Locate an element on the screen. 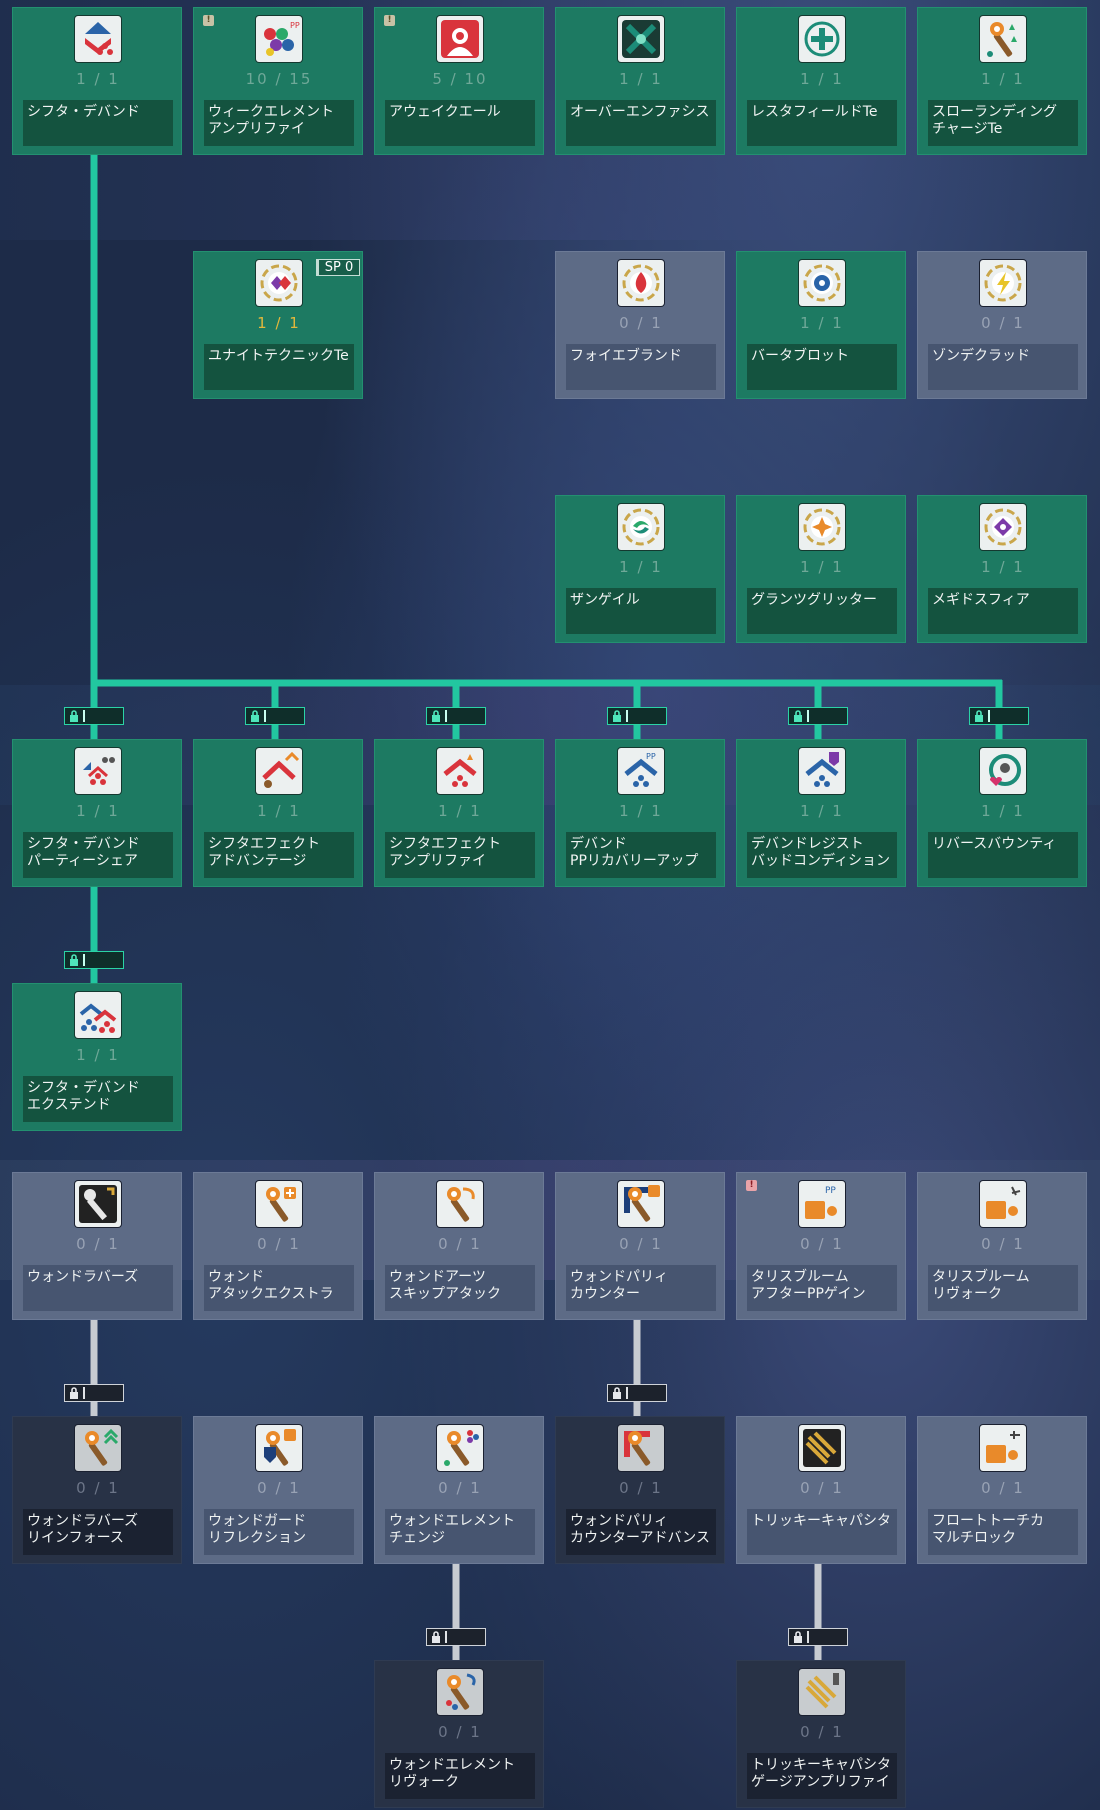 The width and height of the screenshot is (1100, 1810). skill-name: シフタエフェクト アンプリファイ is located at coordinates (460, 855).